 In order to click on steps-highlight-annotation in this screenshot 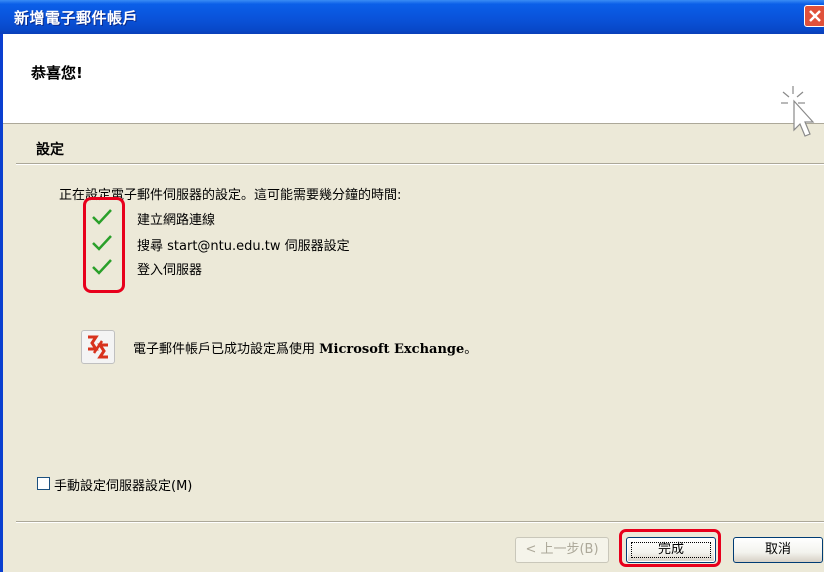, I will do `click(104, 245)`.